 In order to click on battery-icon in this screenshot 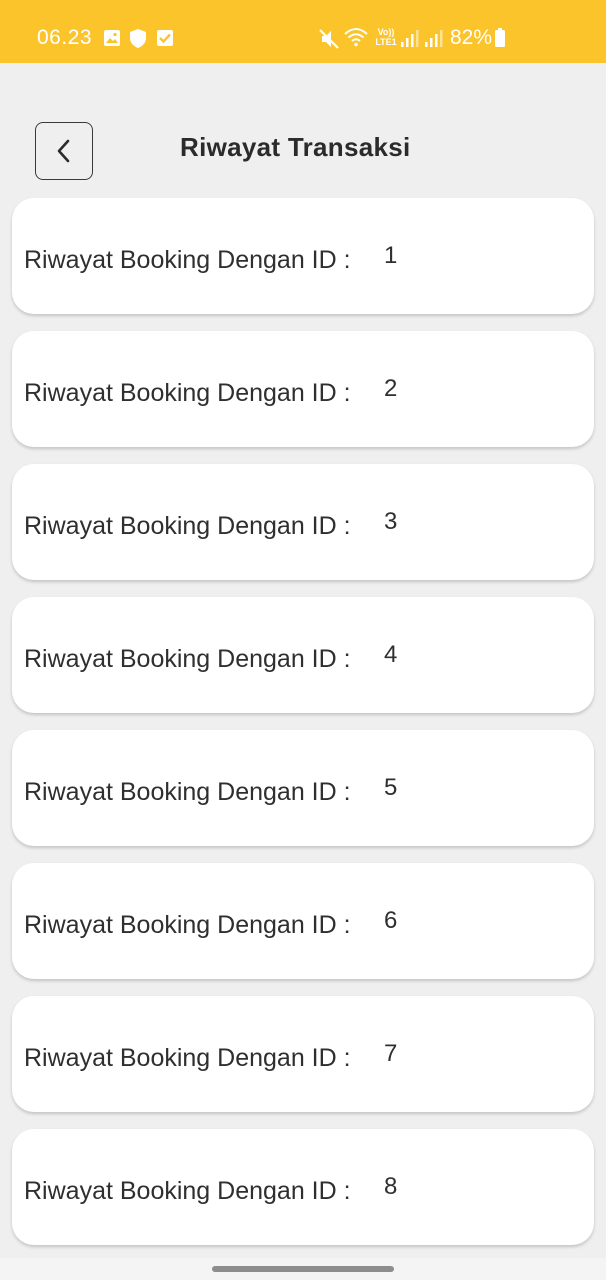, I will do `click(500, 37)`.